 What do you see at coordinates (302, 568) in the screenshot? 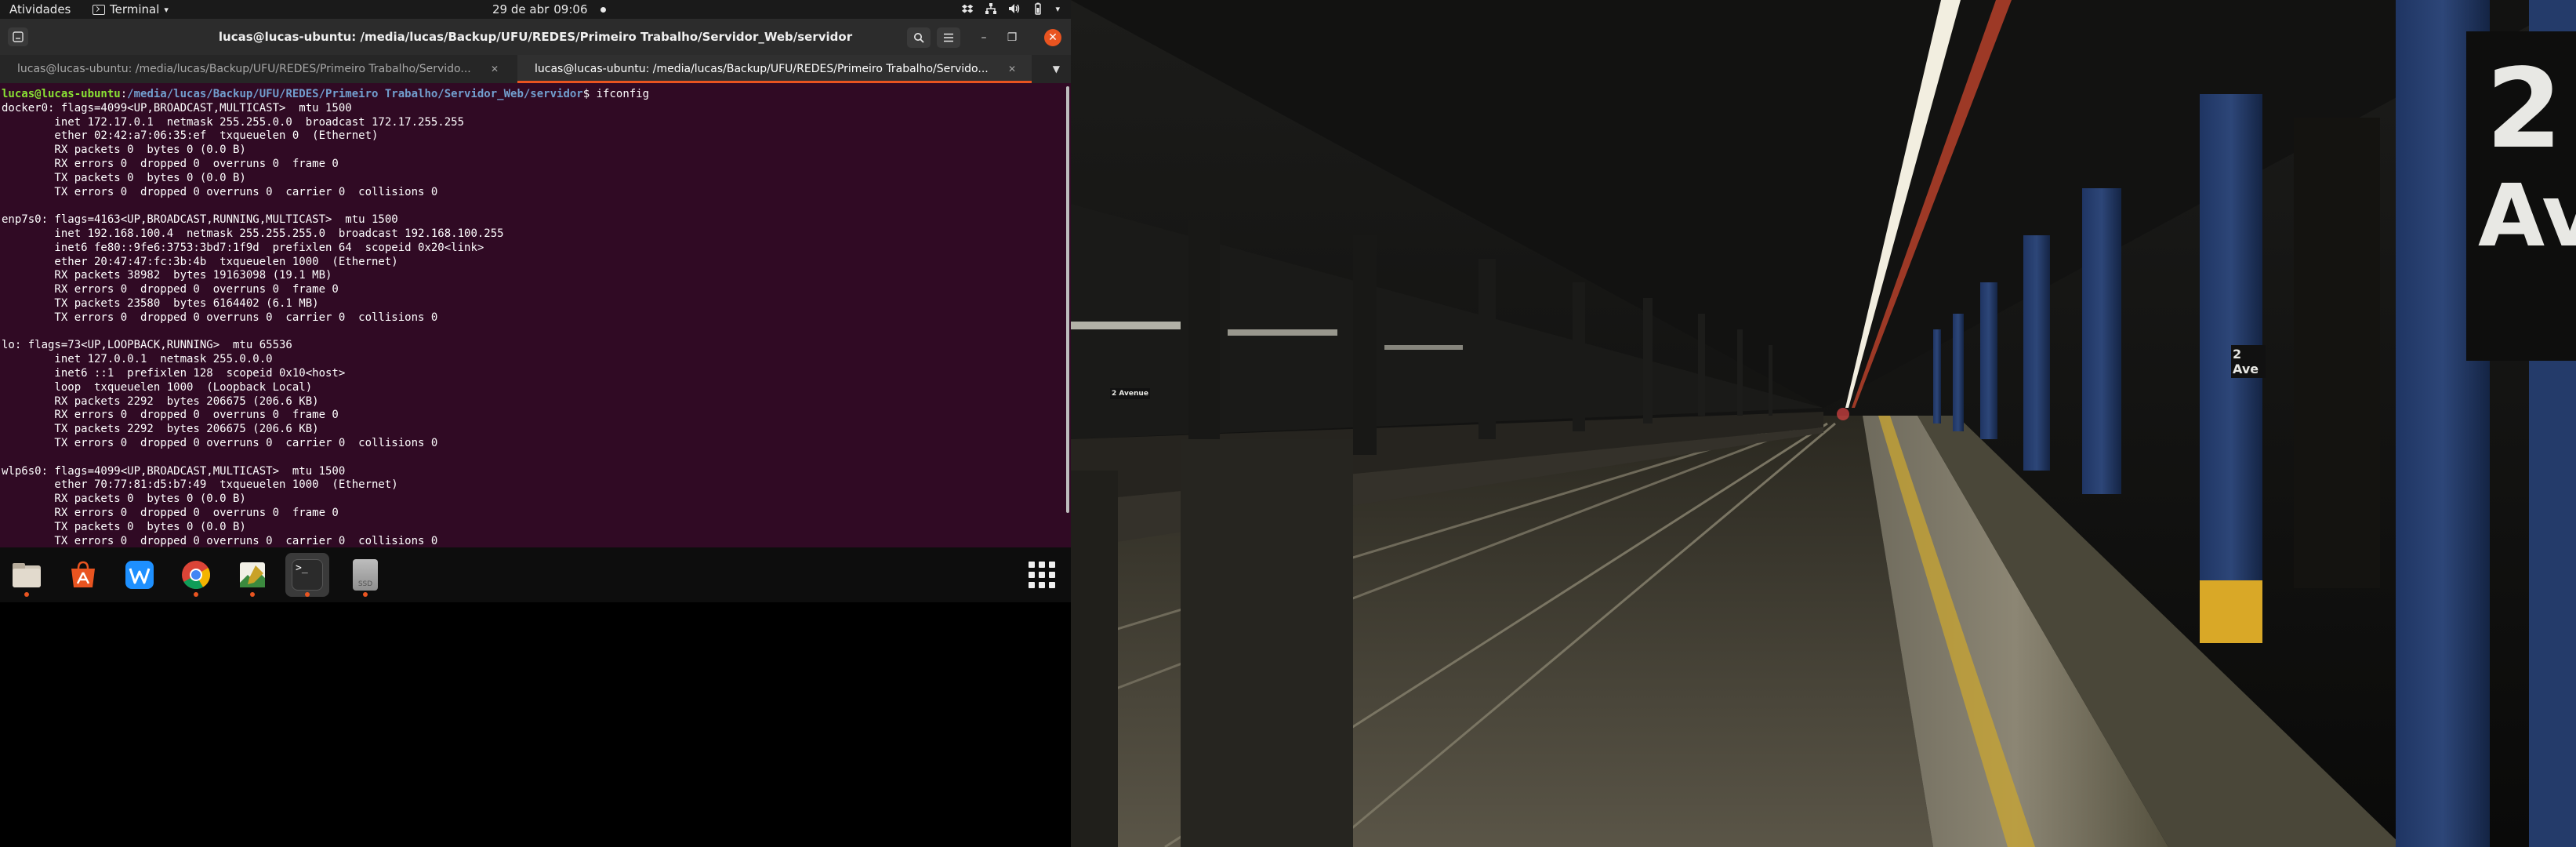
I see `terminal-glyph: >_` at bounding box center [302, 568].